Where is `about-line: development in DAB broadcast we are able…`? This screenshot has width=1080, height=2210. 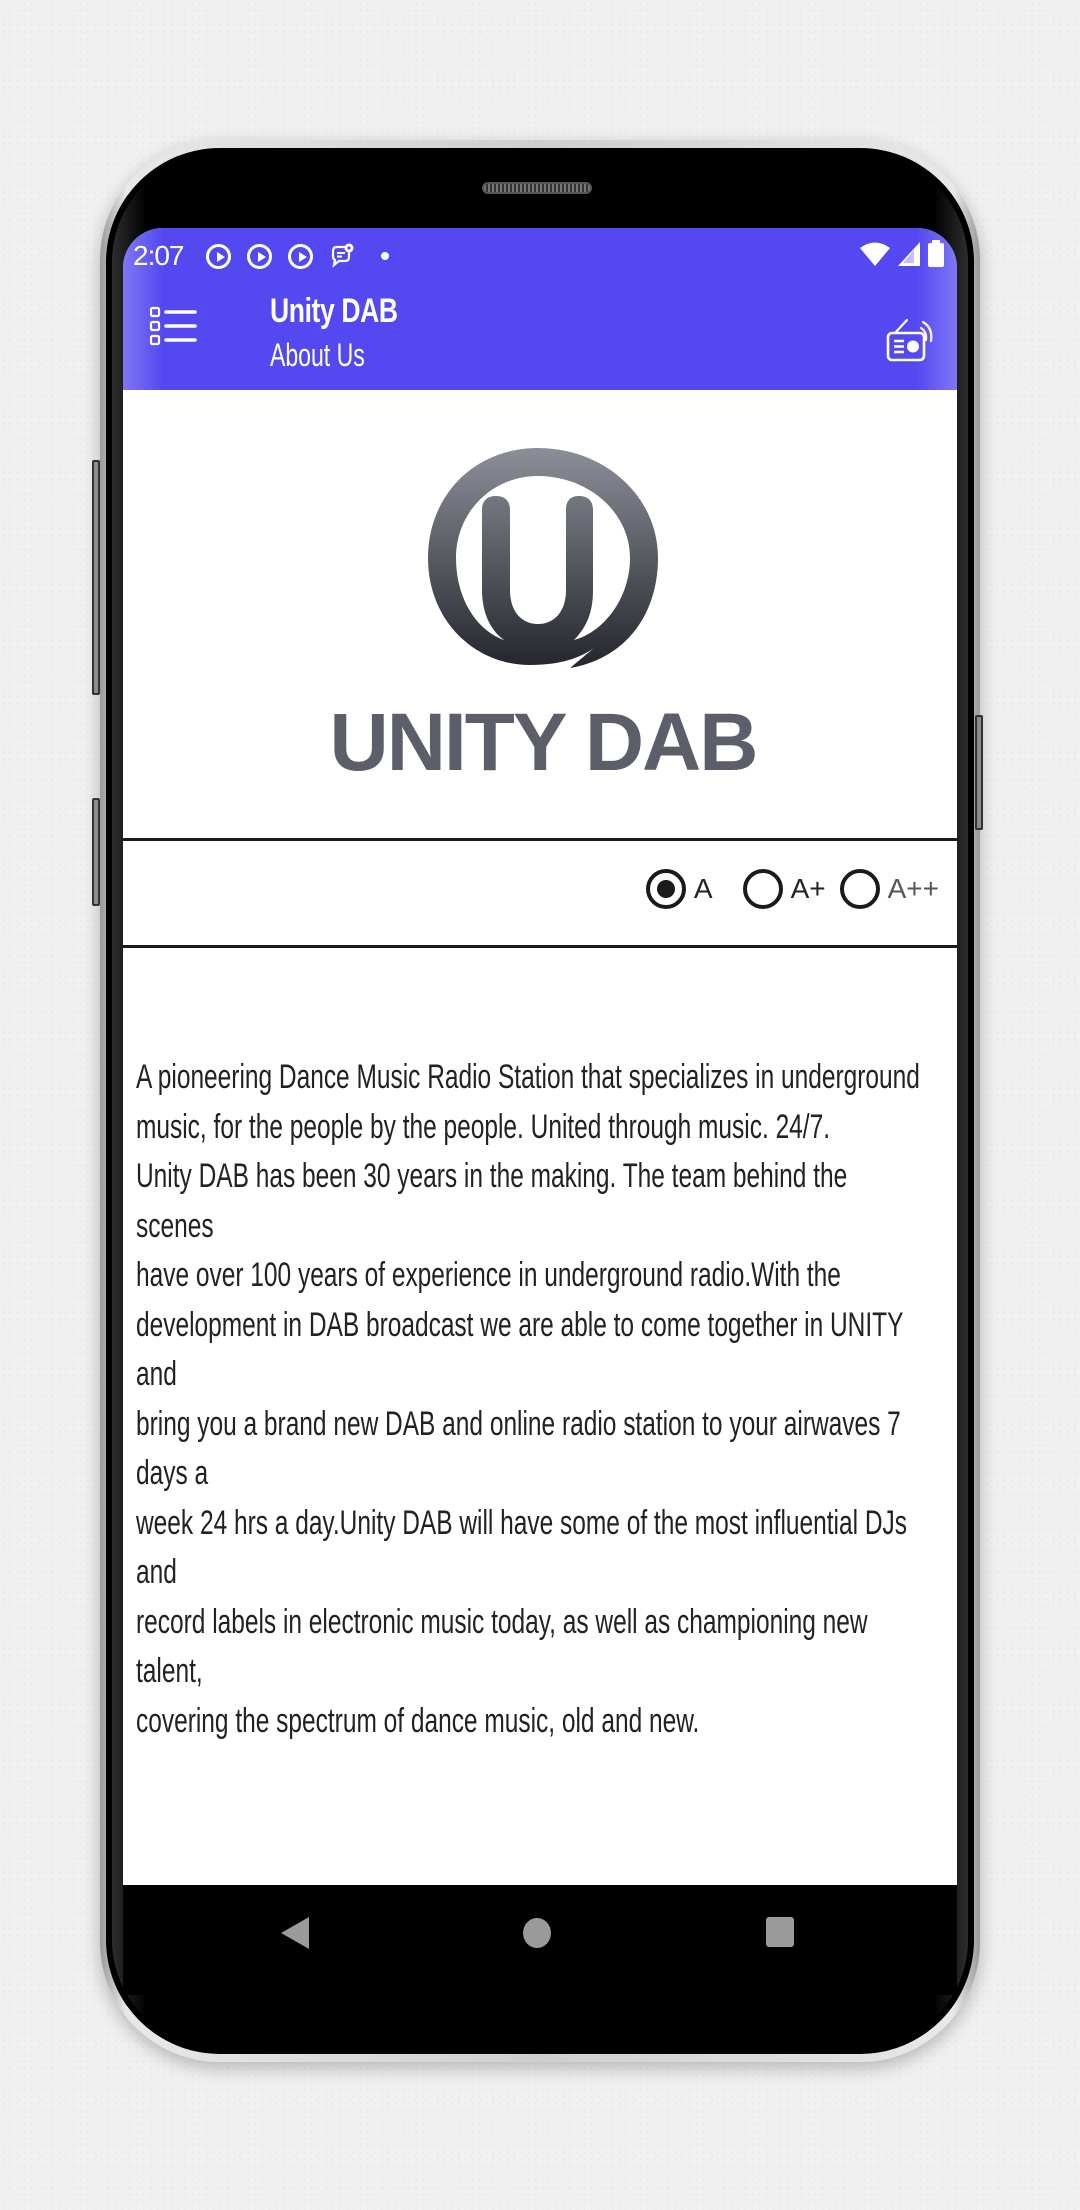
about-line: development in DAB broadcast we are able… is located at coordinates (520, 1324).